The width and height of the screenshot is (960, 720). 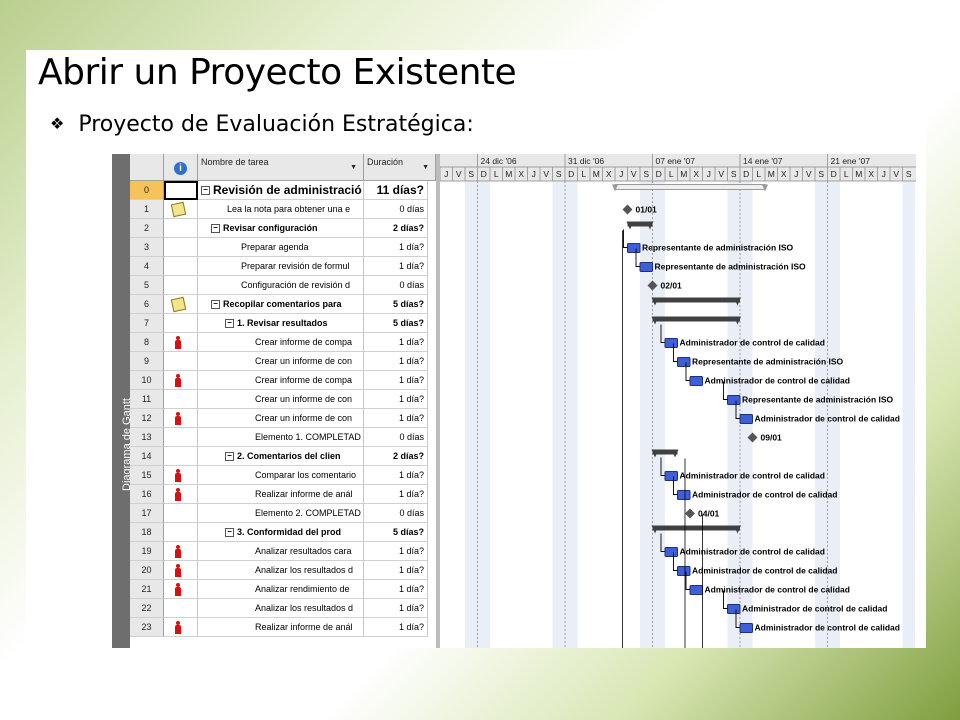 What do you see at coordinates (147, 266) in the screenshot?
I see `row-id: 4` at bounding box center [147, 266].